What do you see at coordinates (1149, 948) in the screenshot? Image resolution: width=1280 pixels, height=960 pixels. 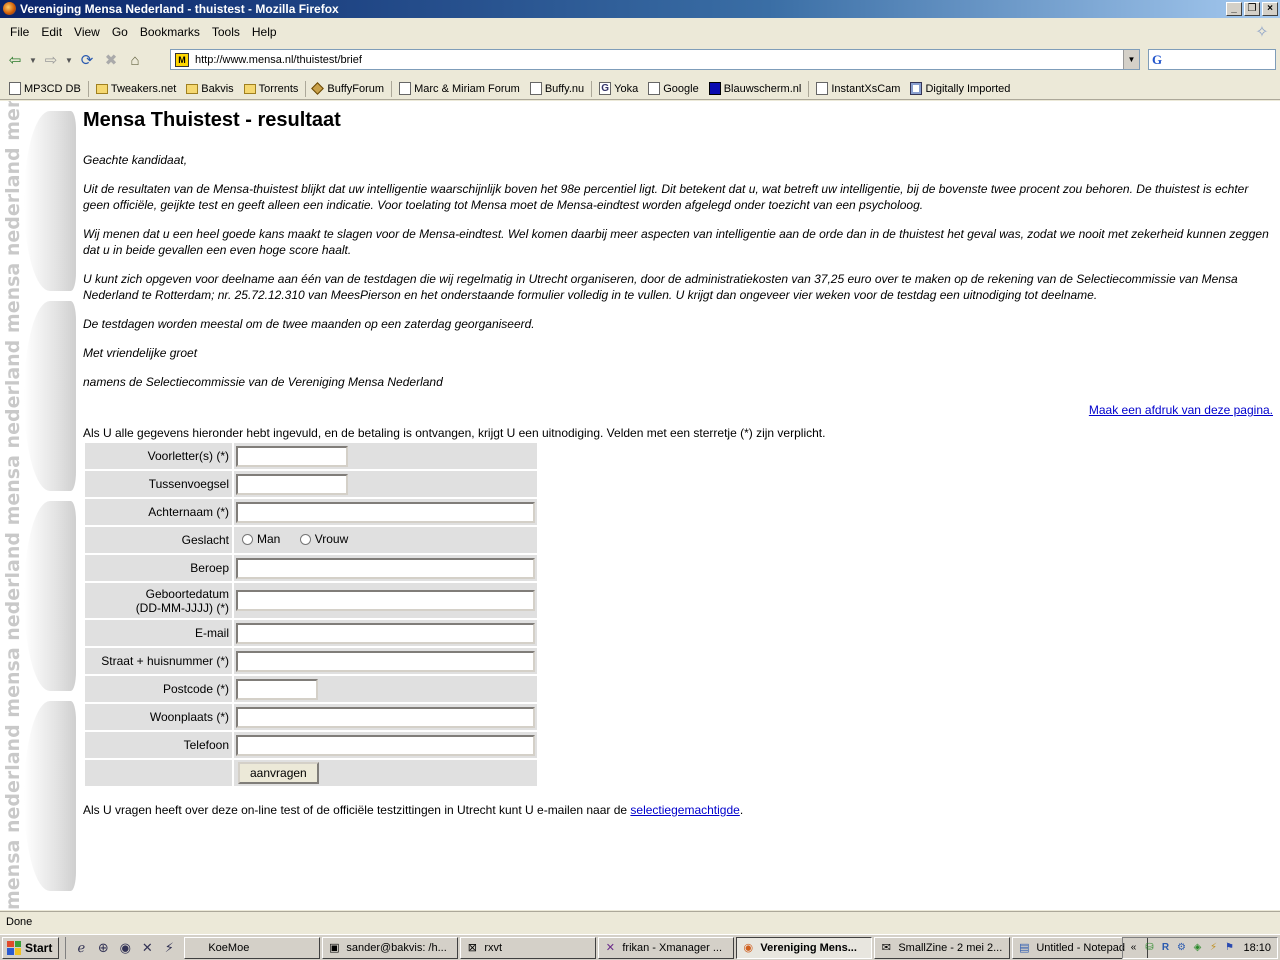 I see `network-icon: ⛁` at bounding box center [1149, 948].